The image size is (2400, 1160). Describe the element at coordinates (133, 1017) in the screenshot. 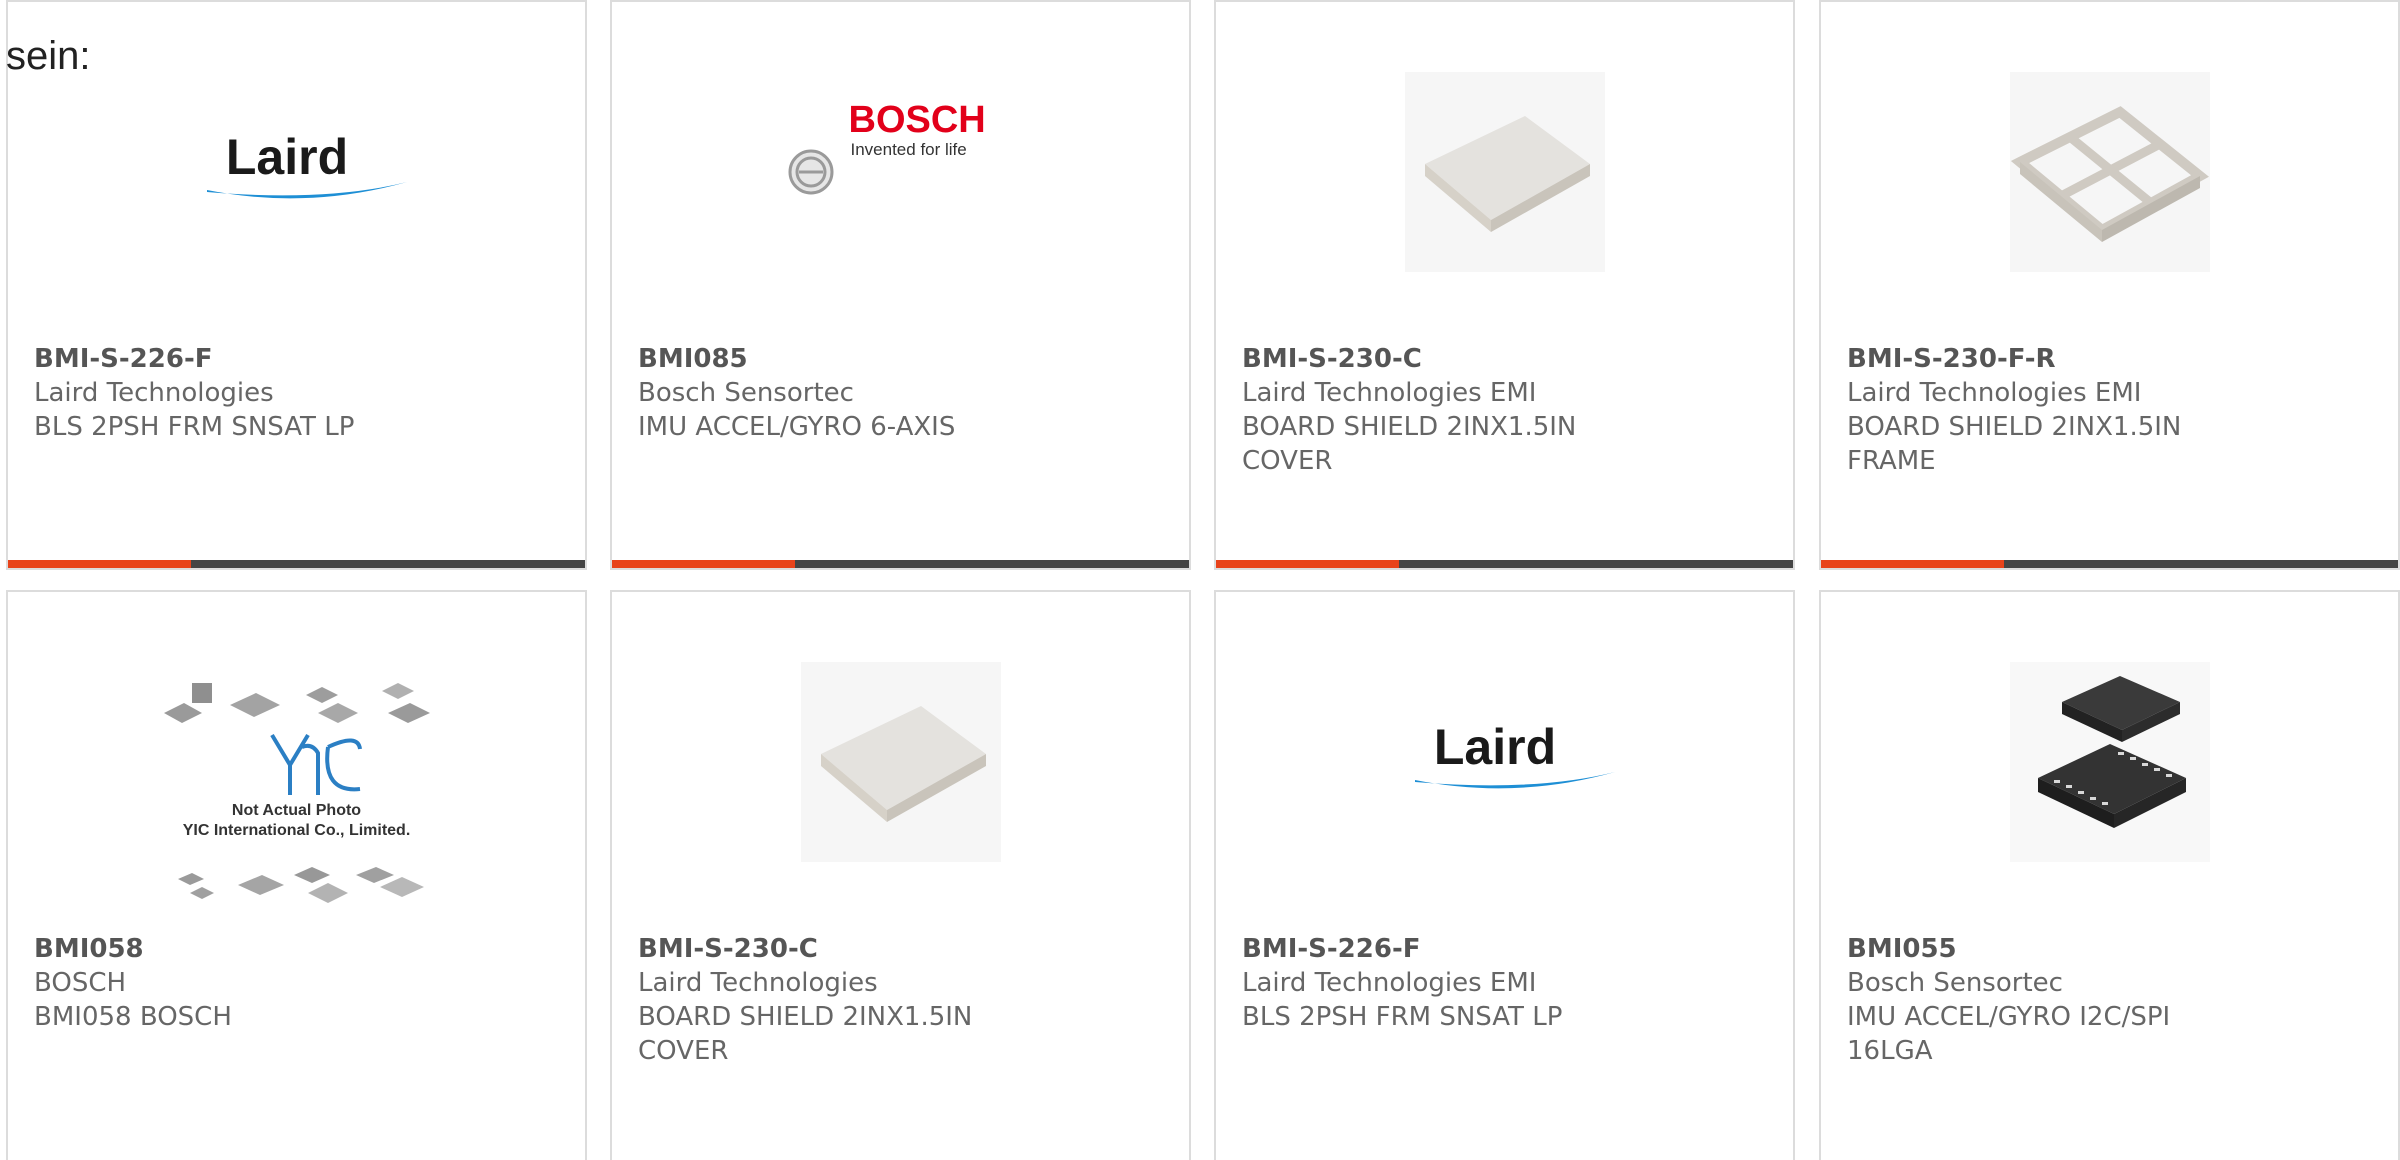

I see `description: BMI058 BOSCH` at that location.